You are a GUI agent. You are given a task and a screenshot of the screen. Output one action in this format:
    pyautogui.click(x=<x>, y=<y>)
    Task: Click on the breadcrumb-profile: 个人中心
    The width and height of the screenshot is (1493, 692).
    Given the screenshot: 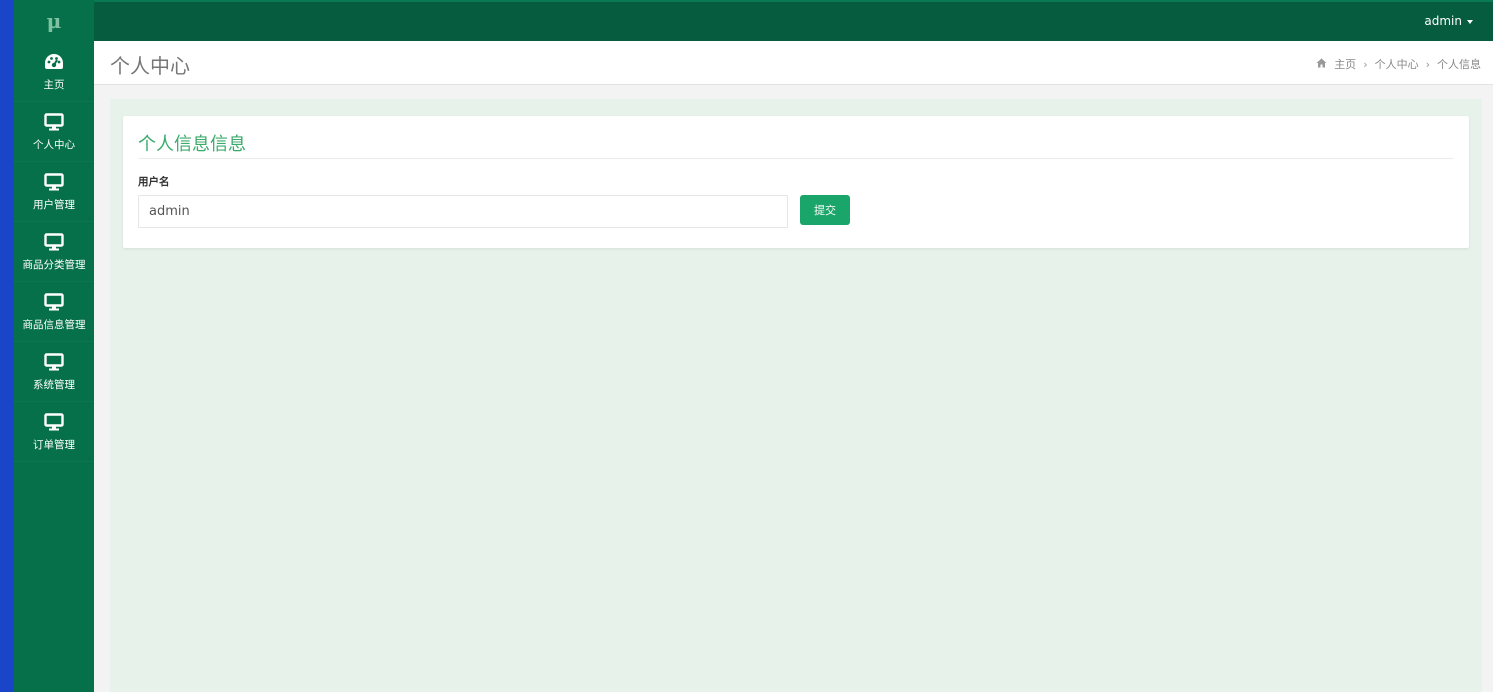 What is the action you would take?
    pyautogui.click(x=1397, y=64)
    